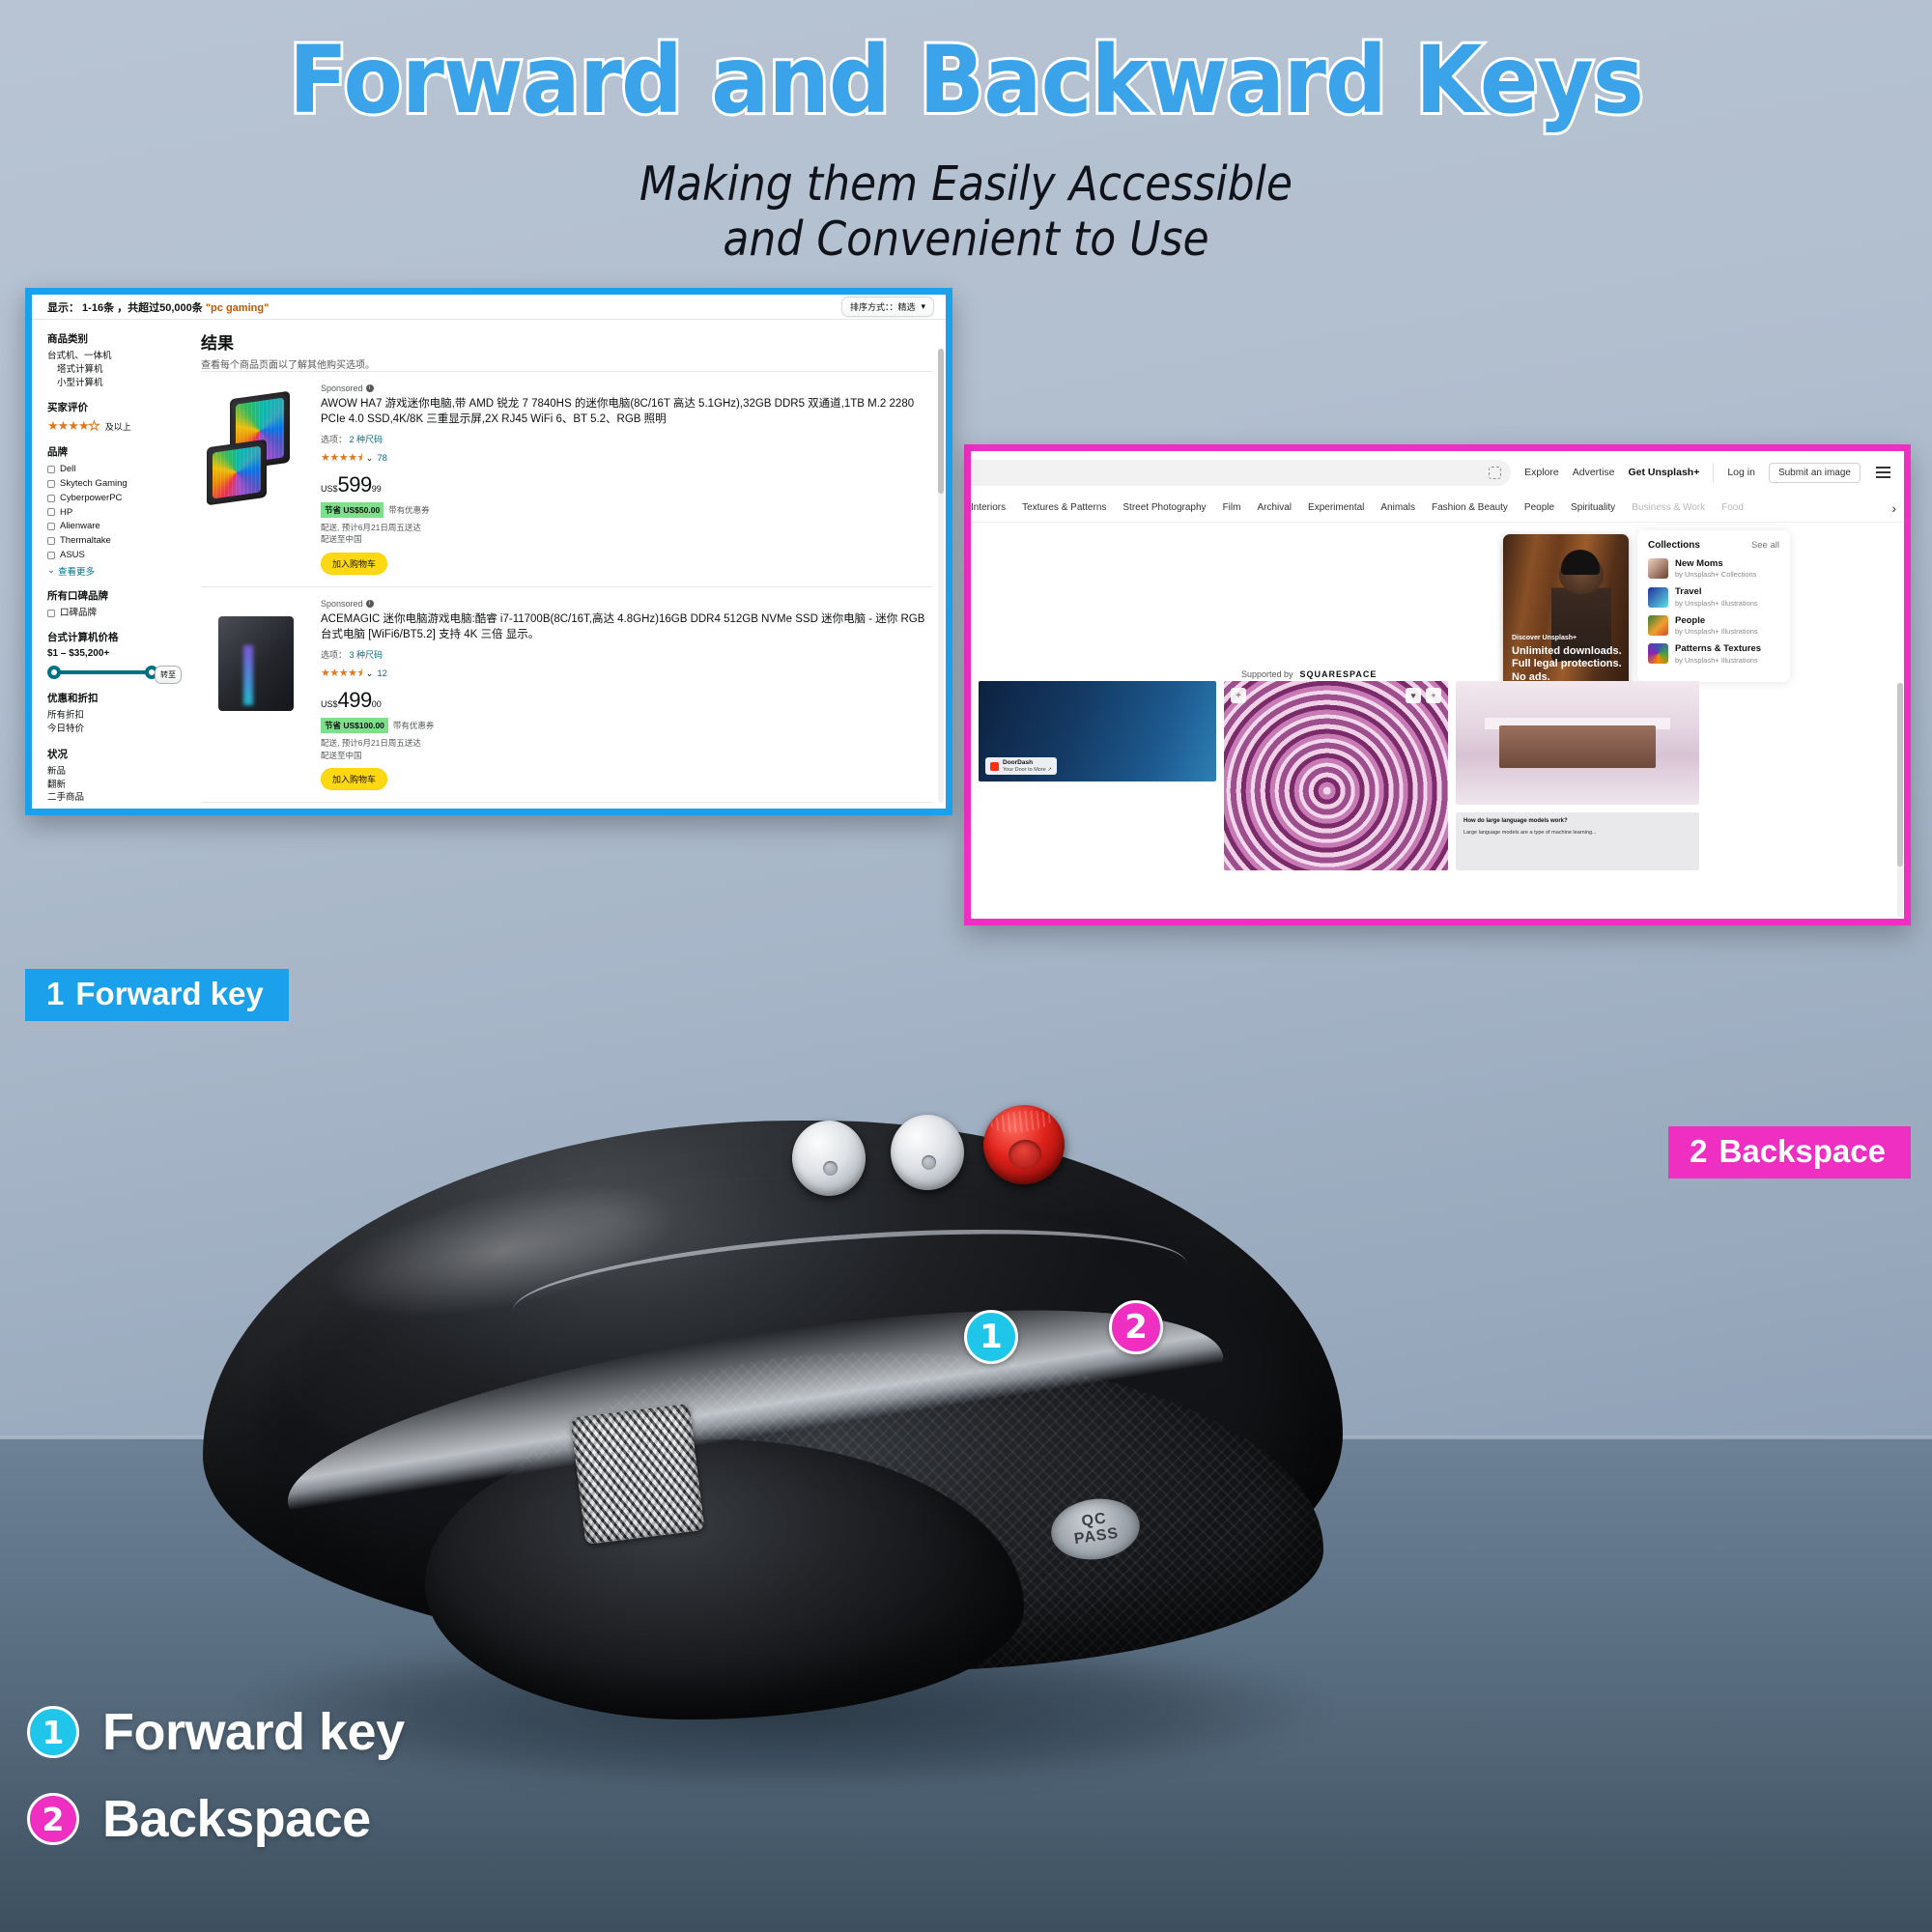 This screenshot has width=1932, height=1932. Describe the element at coordinates (114, 785) in the screenshot. I see `condition-link-refurbished: 翻新` at that location.